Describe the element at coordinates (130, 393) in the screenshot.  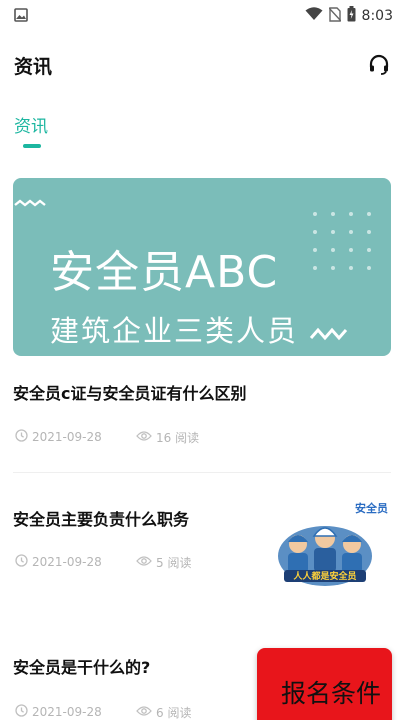
I see `article-title: 安全员c证与安全员证有什么区别` at that location.